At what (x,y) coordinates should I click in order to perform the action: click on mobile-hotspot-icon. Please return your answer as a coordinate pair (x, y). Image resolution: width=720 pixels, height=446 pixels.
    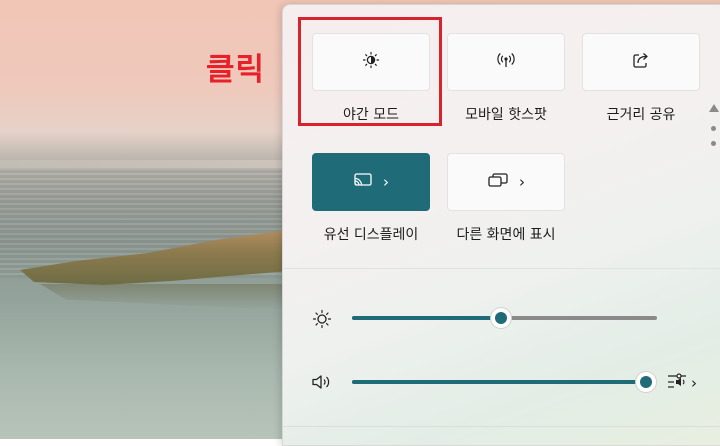
    Looking at the image, I should click on (506, 62).